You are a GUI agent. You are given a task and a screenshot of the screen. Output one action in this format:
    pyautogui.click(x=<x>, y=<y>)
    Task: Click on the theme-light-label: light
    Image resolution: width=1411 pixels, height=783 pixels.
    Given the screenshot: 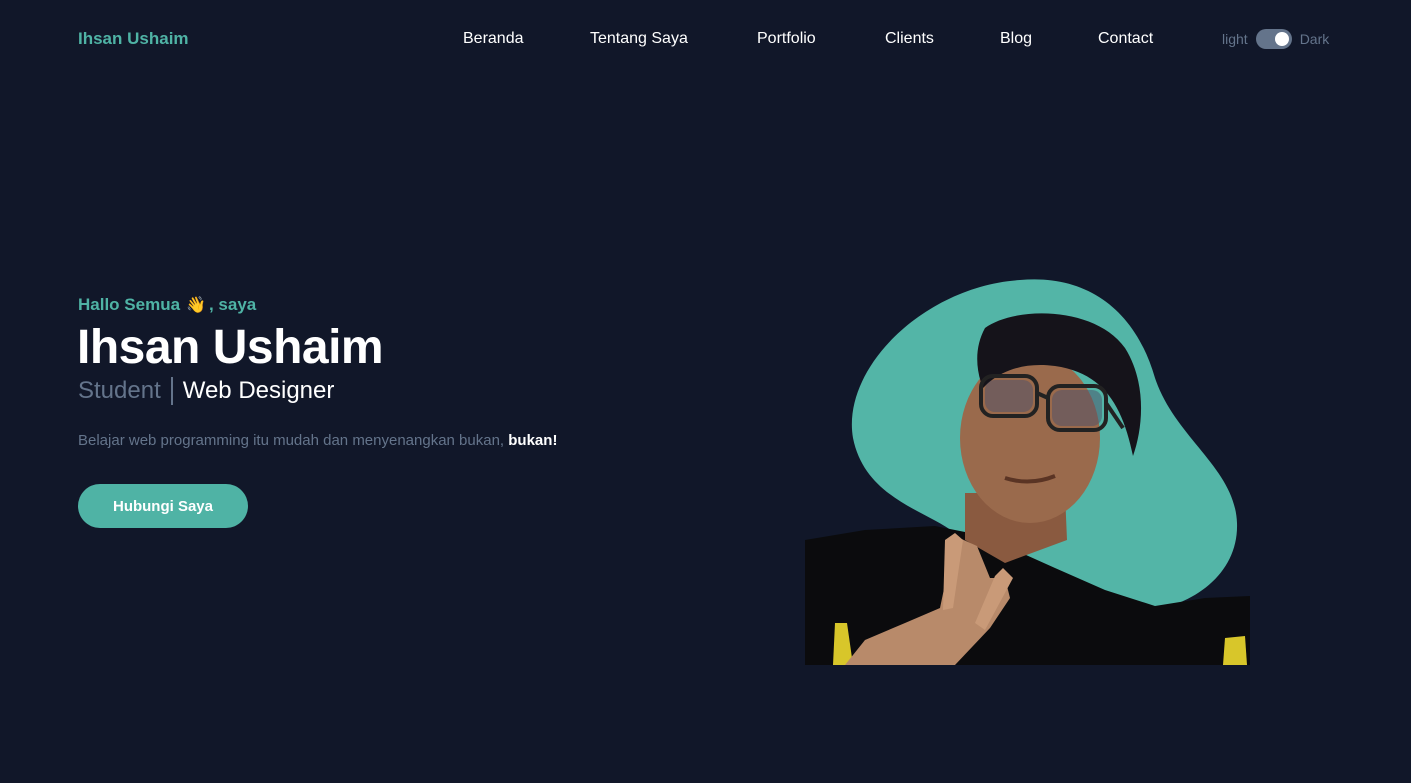 What is the action you would take?
    pyautogui.click(x=1235, y=39)
    